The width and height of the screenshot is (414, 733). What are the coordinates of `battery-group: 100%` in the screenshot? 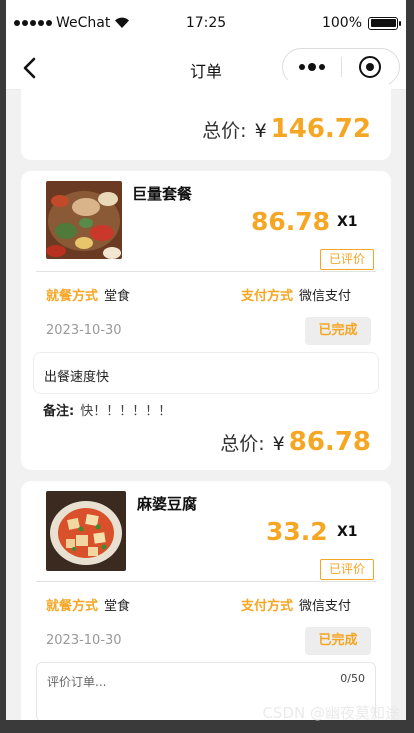 It's located at (361, 23).